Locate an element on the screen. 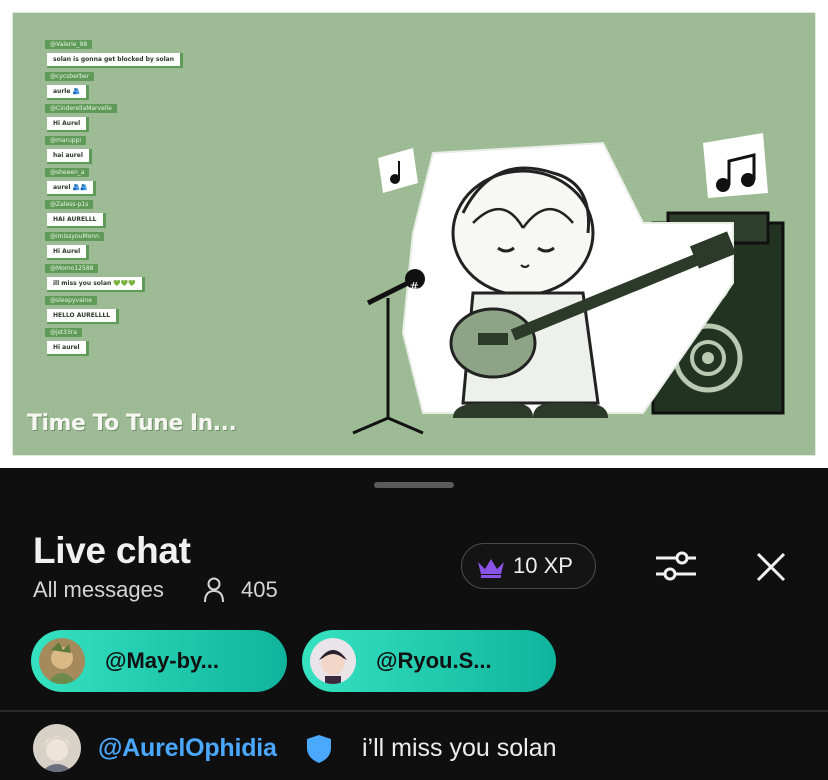 The width and height of the screenshot is (828, 780). overlay-chat-user: @imissyouMonn is located at coordinates (74, 236).